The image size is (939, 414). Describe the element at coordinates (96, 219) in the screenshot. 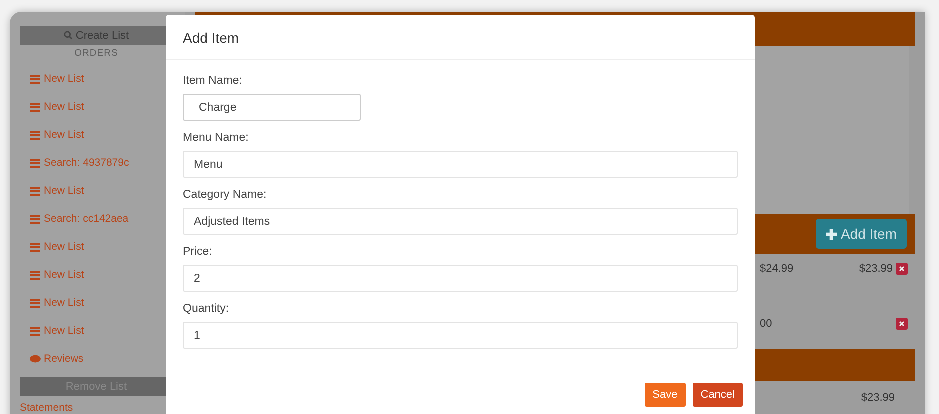

I see `sidebar-link: Search: cc142aea` at that location.